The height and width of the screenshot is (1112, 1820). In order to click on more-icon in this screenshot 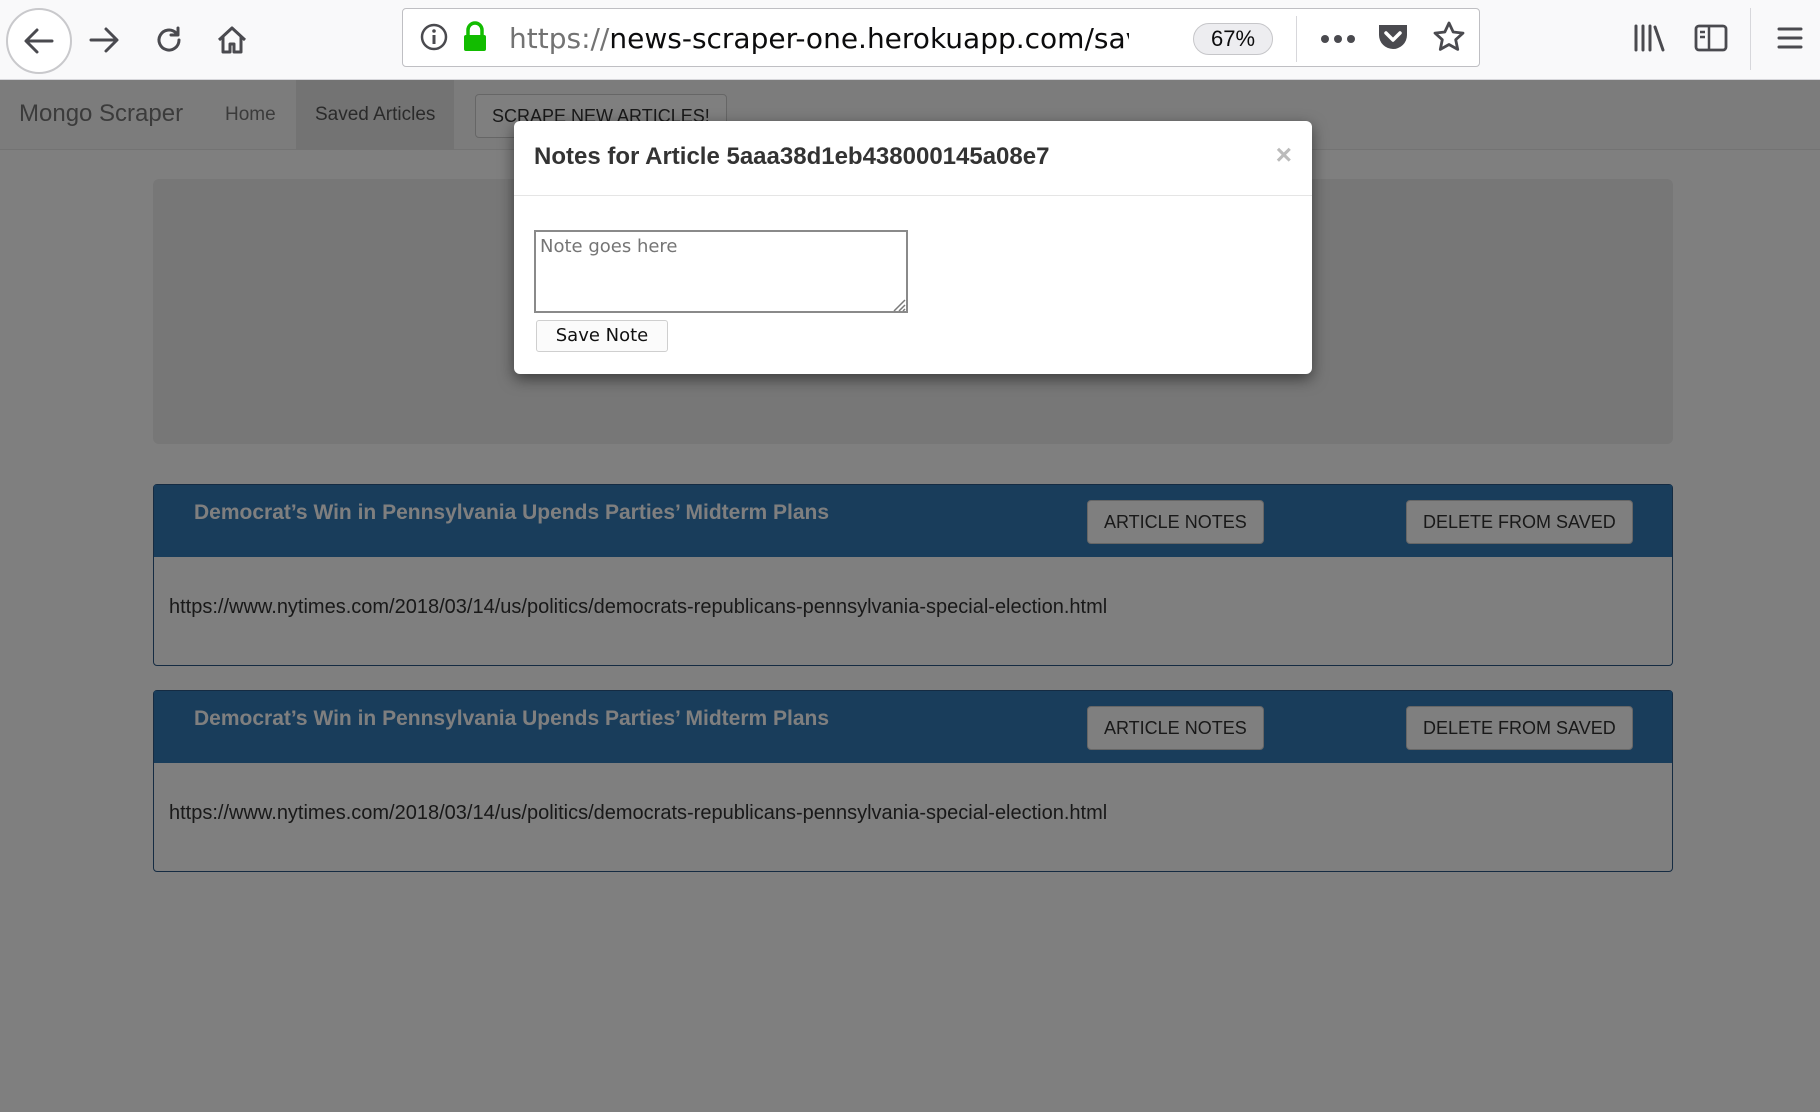, I will do `click(1338, 39)`.